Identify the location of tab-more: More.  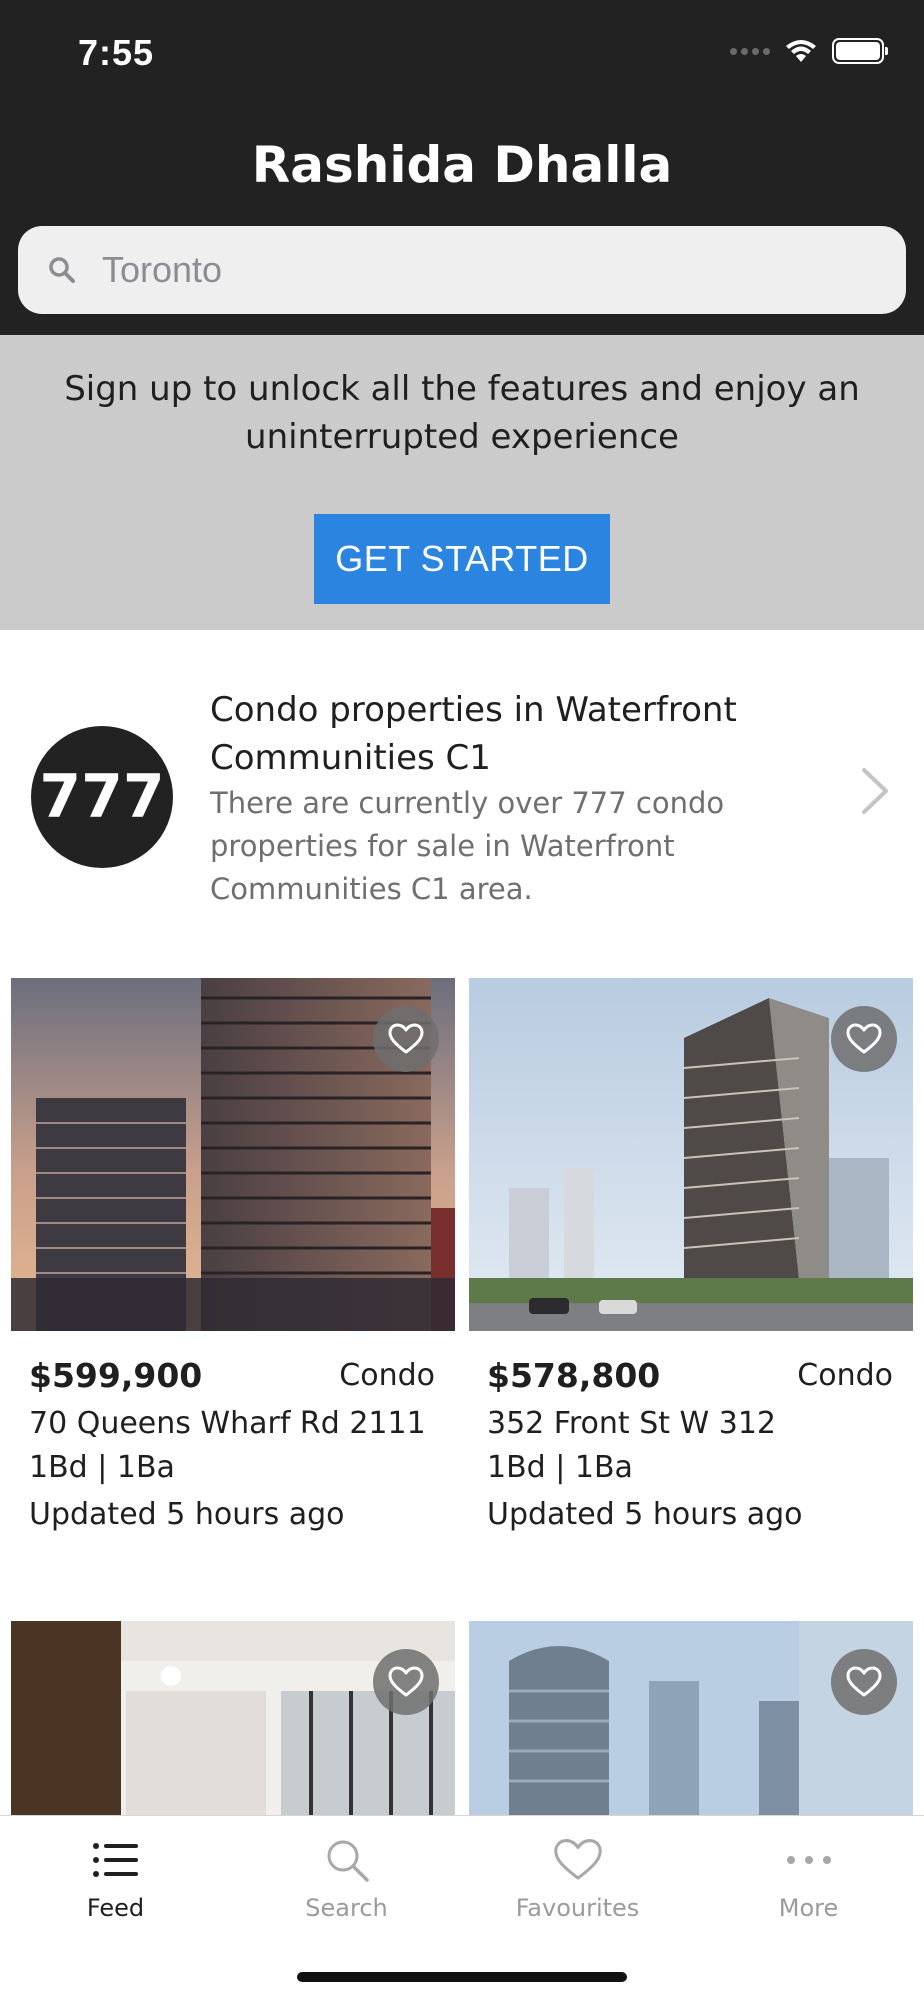
(808, 1876).